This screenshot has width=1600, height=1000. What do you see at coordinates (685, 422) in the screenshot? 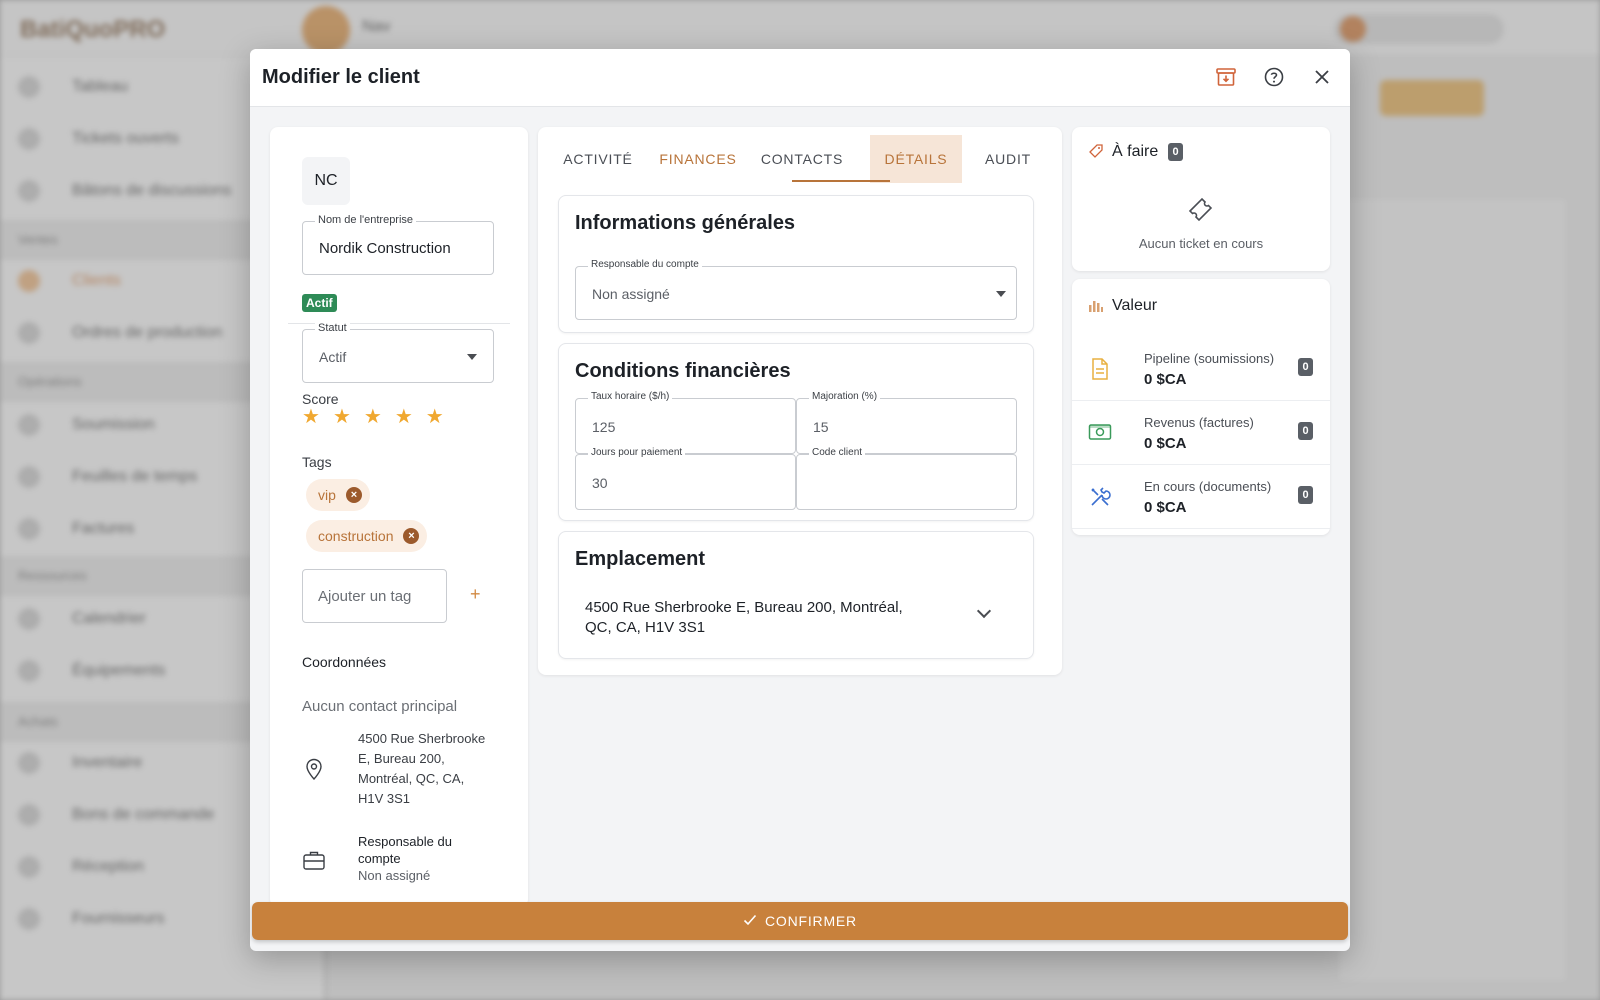
I see `hourly-rate-field: Taux horaire ($/h) 125` at bounding box center [685, 422].